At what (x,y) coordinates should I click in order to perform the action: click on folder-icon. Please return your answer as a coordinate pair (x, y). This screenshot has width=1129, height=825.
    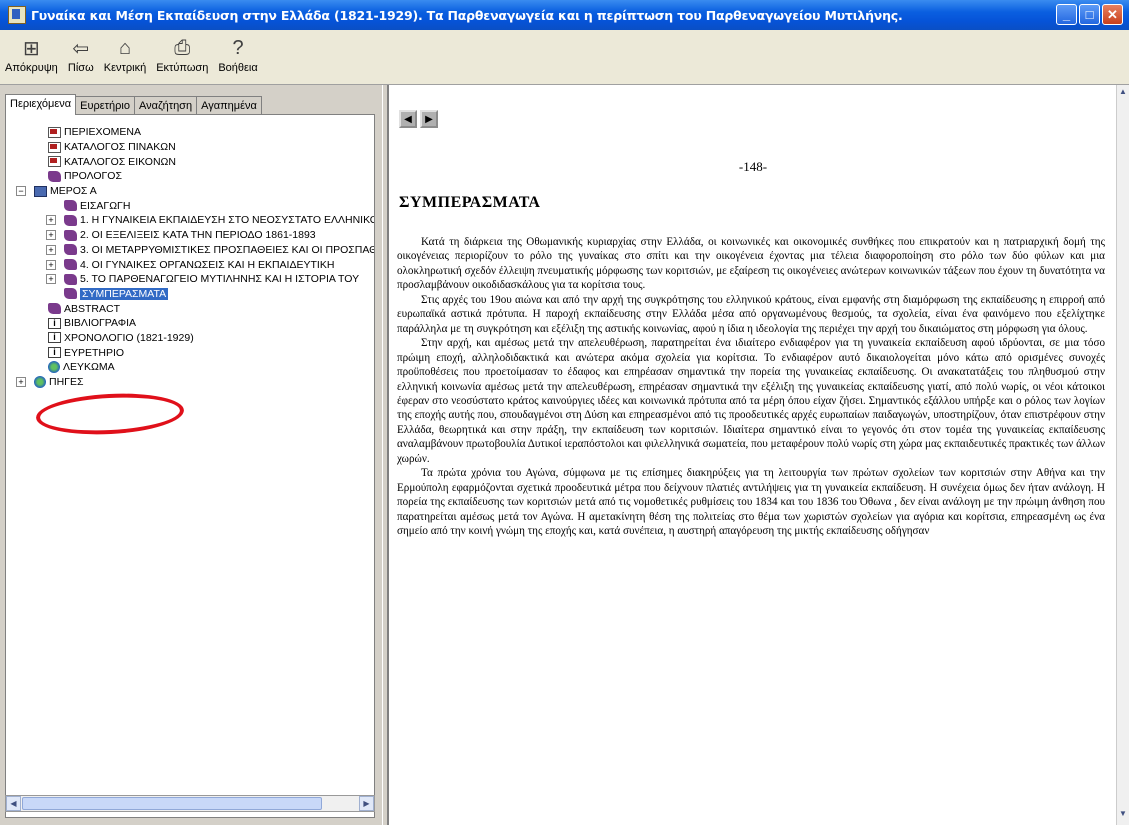
    Looking at the image, I should click on (40, 191).